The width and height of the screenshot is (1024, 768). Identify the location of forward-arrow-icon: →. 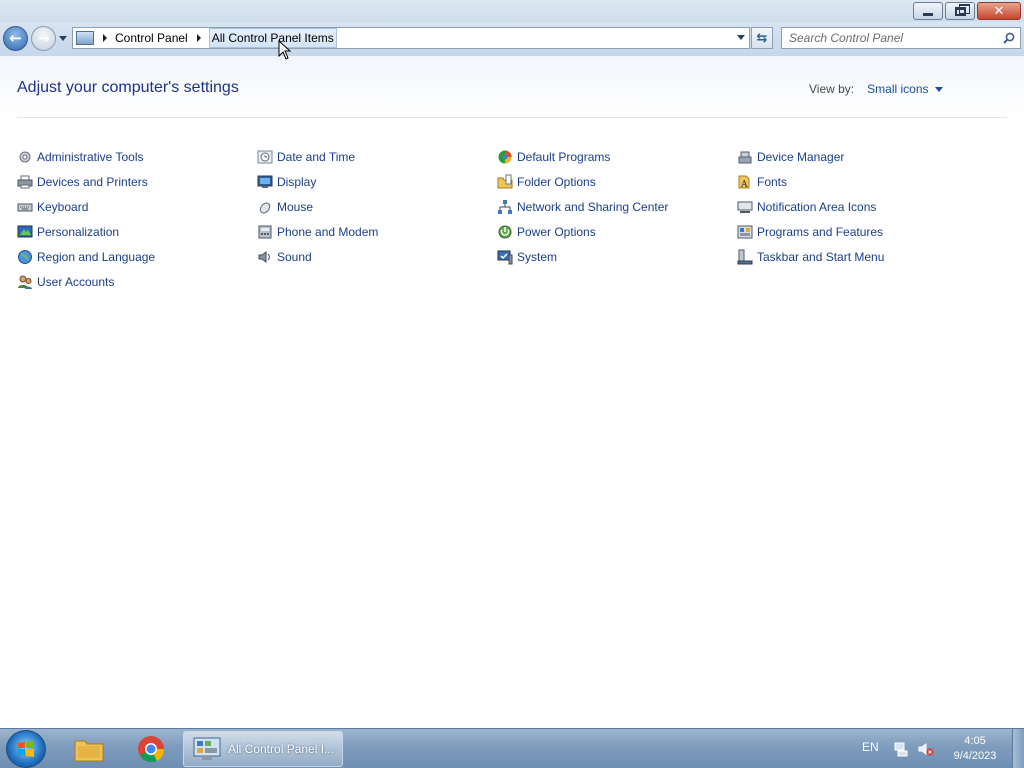
(43, 38).